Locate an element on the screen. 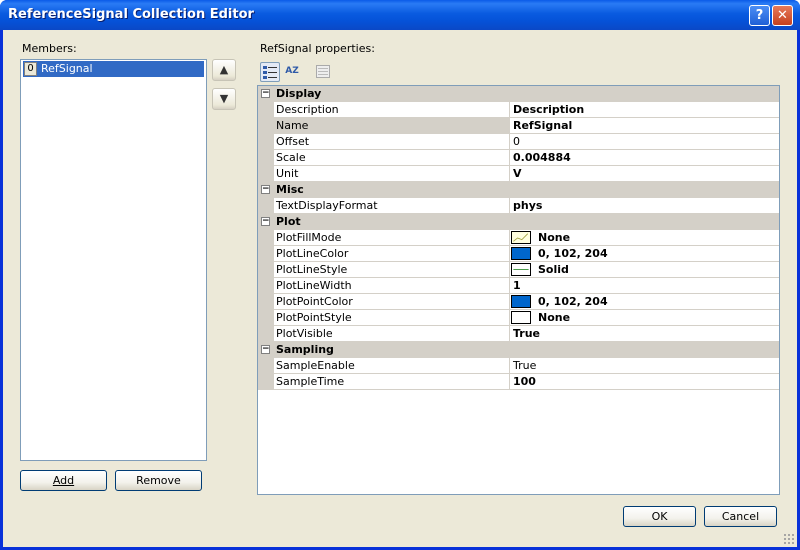  properties-label: RefSignal properties: is located at coordinates (317, 48).